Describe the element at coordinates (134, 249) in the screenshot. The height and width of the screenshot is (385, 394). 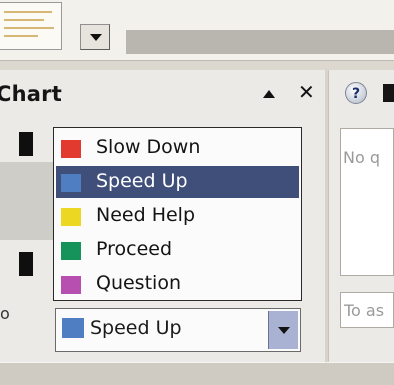
I see `option-label: Proceed` at that location.